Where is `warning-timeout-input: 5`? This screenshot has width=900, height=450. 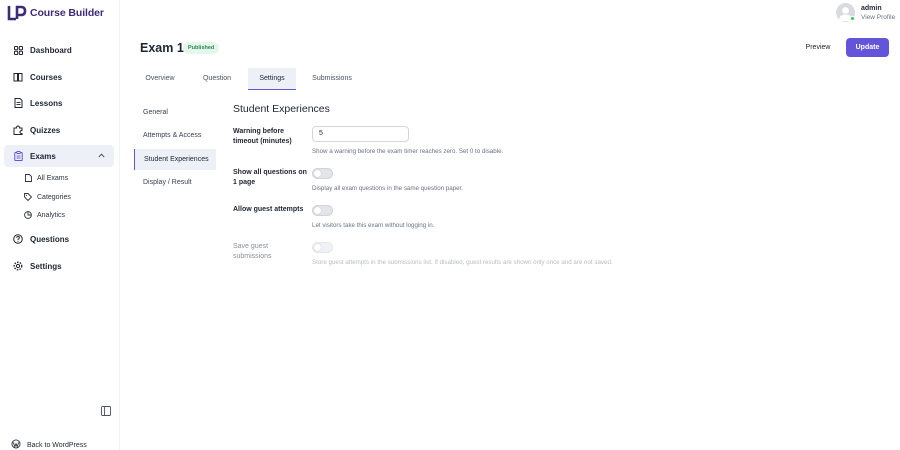
warning-timeout-input: 5 is located at coordinates (360, 134).